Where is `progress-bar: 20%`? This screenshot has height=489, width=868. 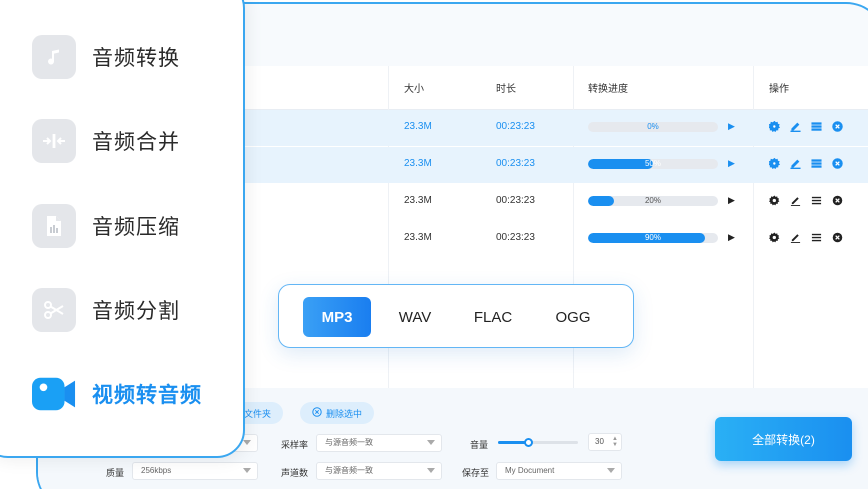 progress-bar: 20% is located at coordinates (653, 201).